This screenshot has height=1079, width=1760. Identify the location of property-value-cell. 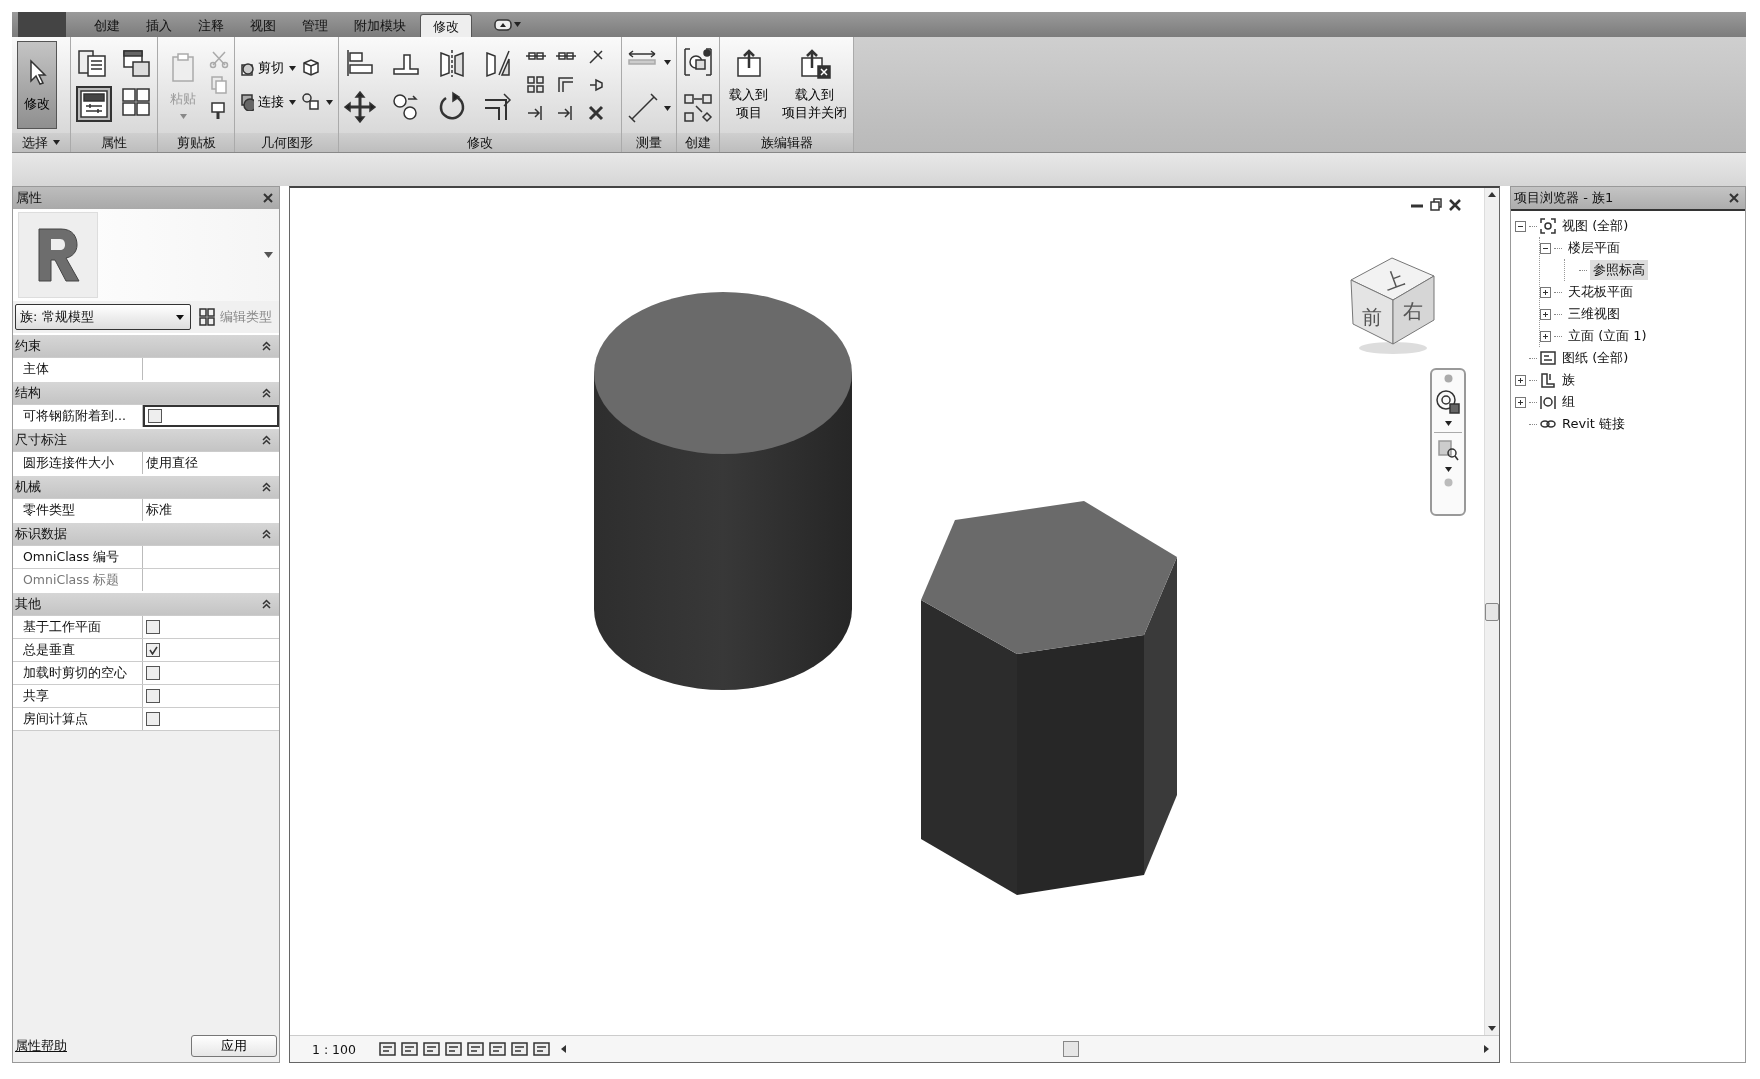
(211, 416).